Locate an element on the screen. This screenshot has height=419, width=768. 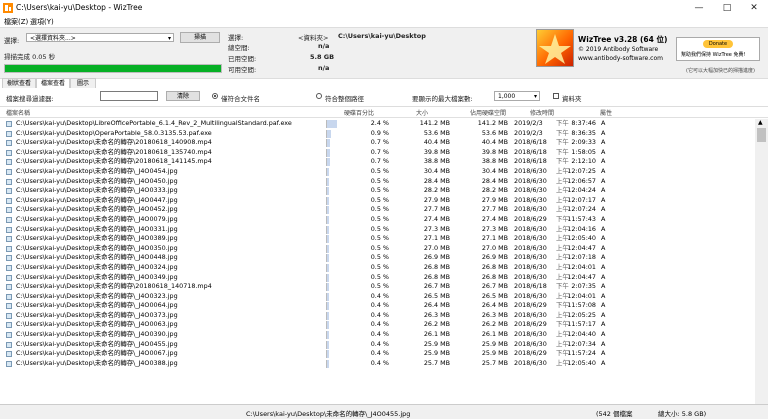
maximize-button: □ is located at coordinates (727, 8).